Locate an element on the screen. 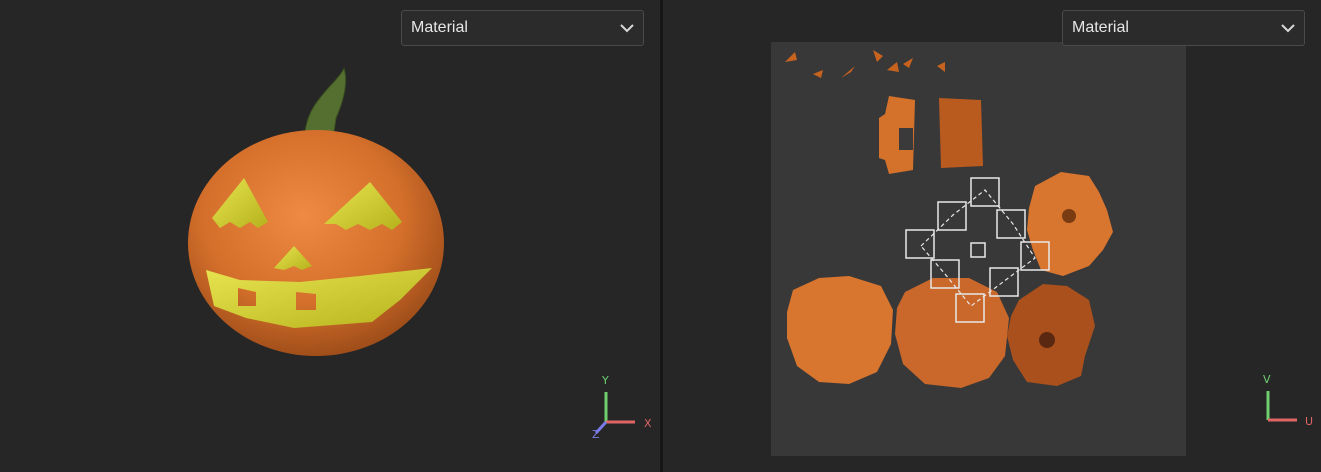  gizmo-z-label: Z is located at coordinates (596, 434).